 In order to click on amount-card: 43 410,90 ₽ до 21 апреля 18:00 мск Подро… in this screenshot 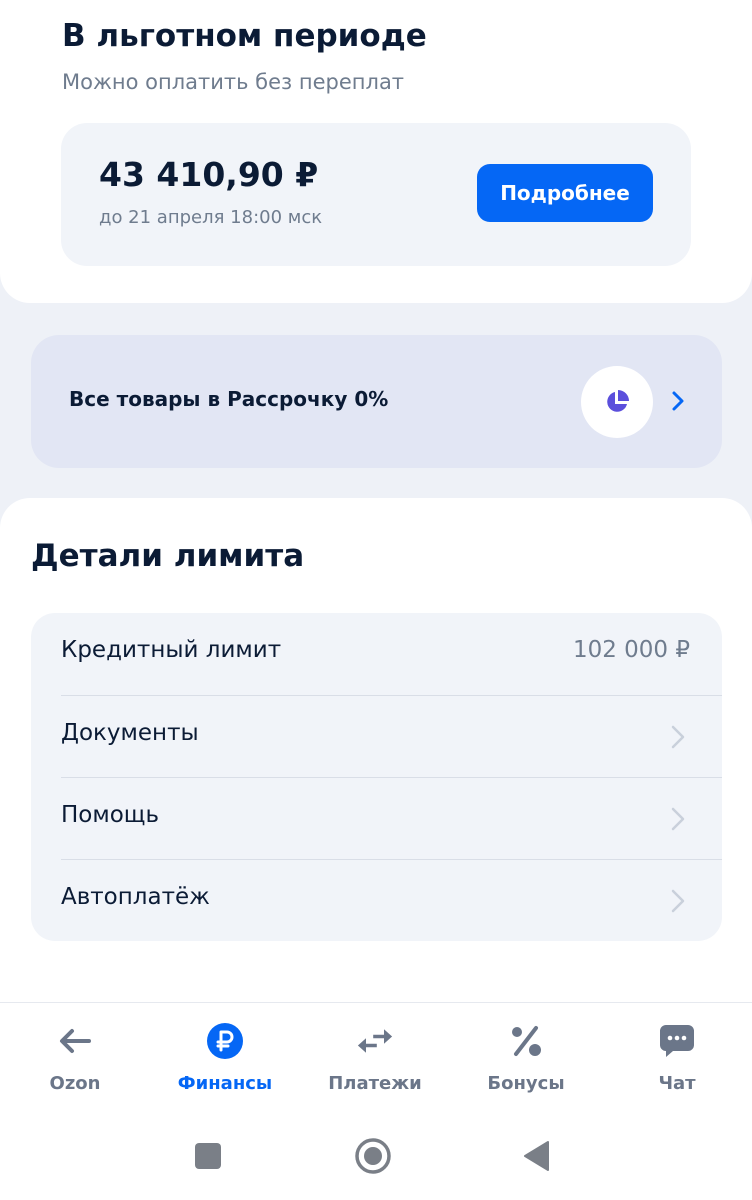, I will do `click(376, 194)`.